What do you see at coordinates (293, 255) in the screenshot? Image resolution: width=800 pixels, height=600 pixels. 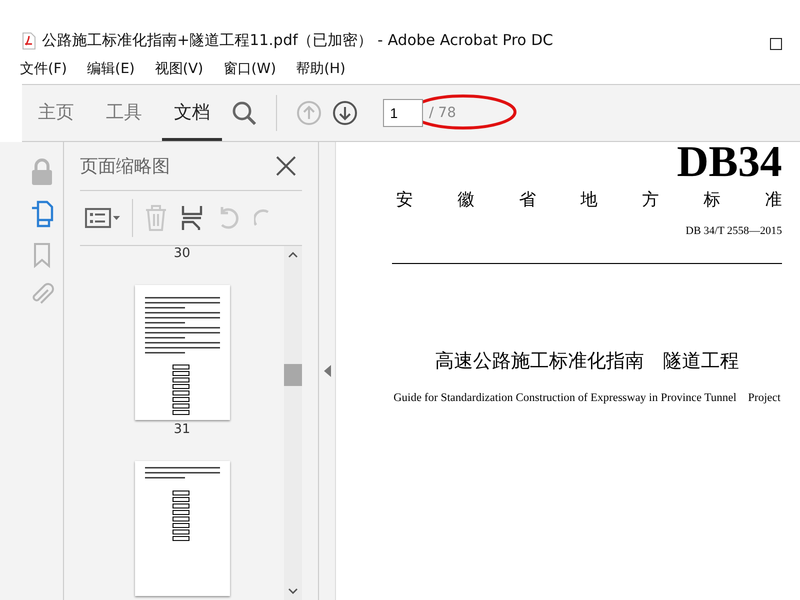 I see `scroll-up-icon` at bounding box center [293, 255].